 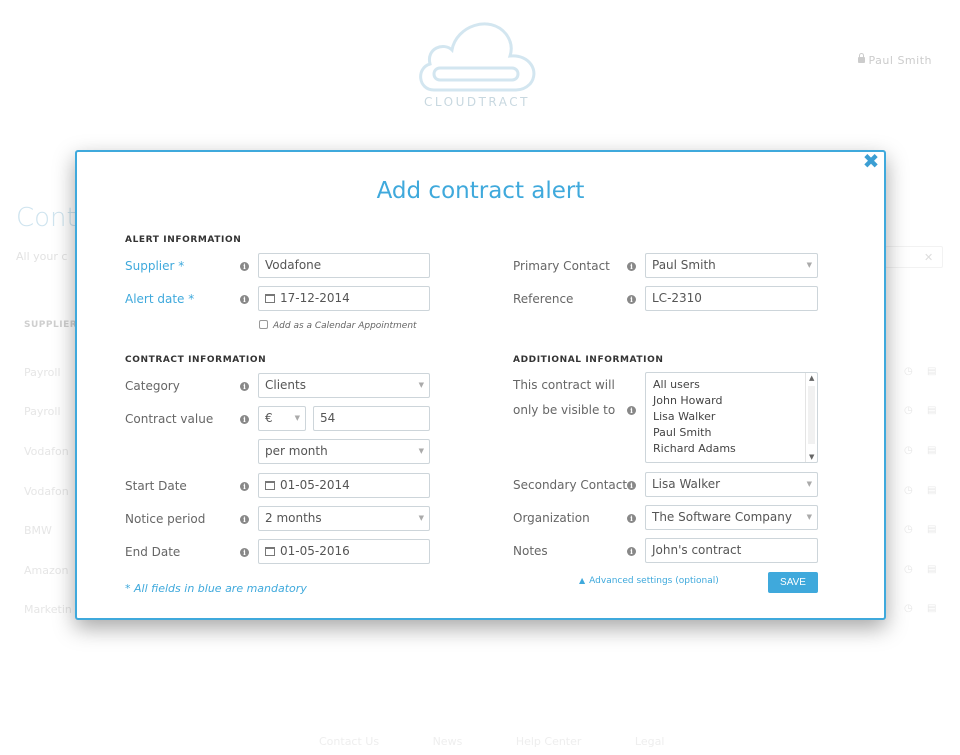 I want to click on notes-value: John's contract, so click(x=697, y=550).